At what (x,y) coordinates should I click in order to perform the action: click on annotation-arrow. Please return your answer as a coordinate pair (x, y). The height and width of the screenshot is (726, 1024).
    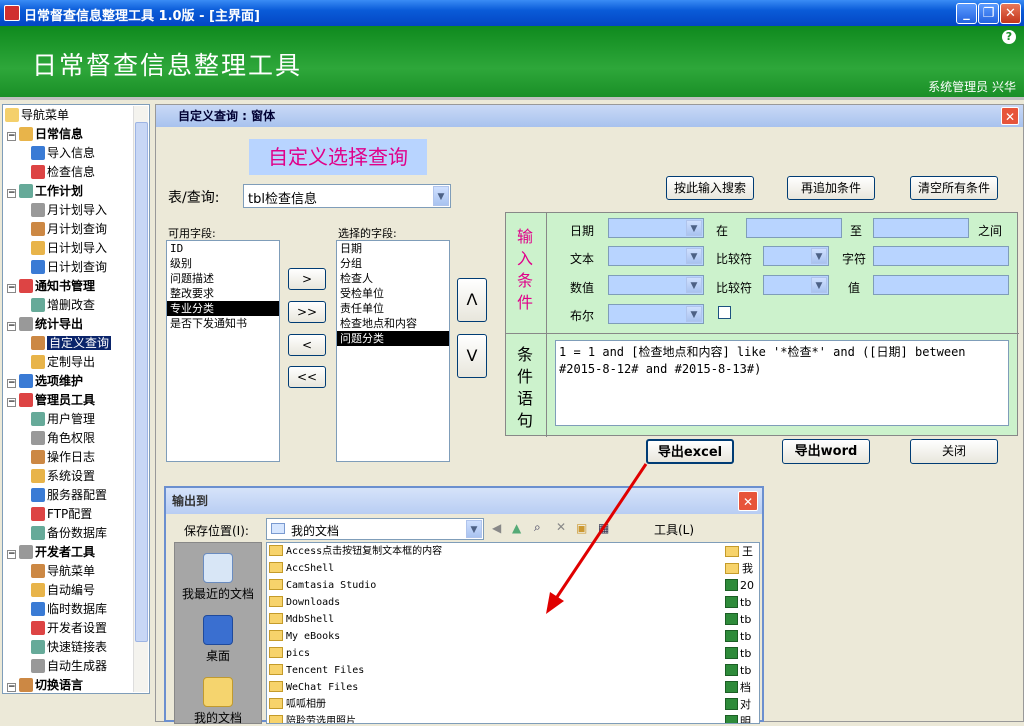
    Looking at the image, I should click on (597, 538).